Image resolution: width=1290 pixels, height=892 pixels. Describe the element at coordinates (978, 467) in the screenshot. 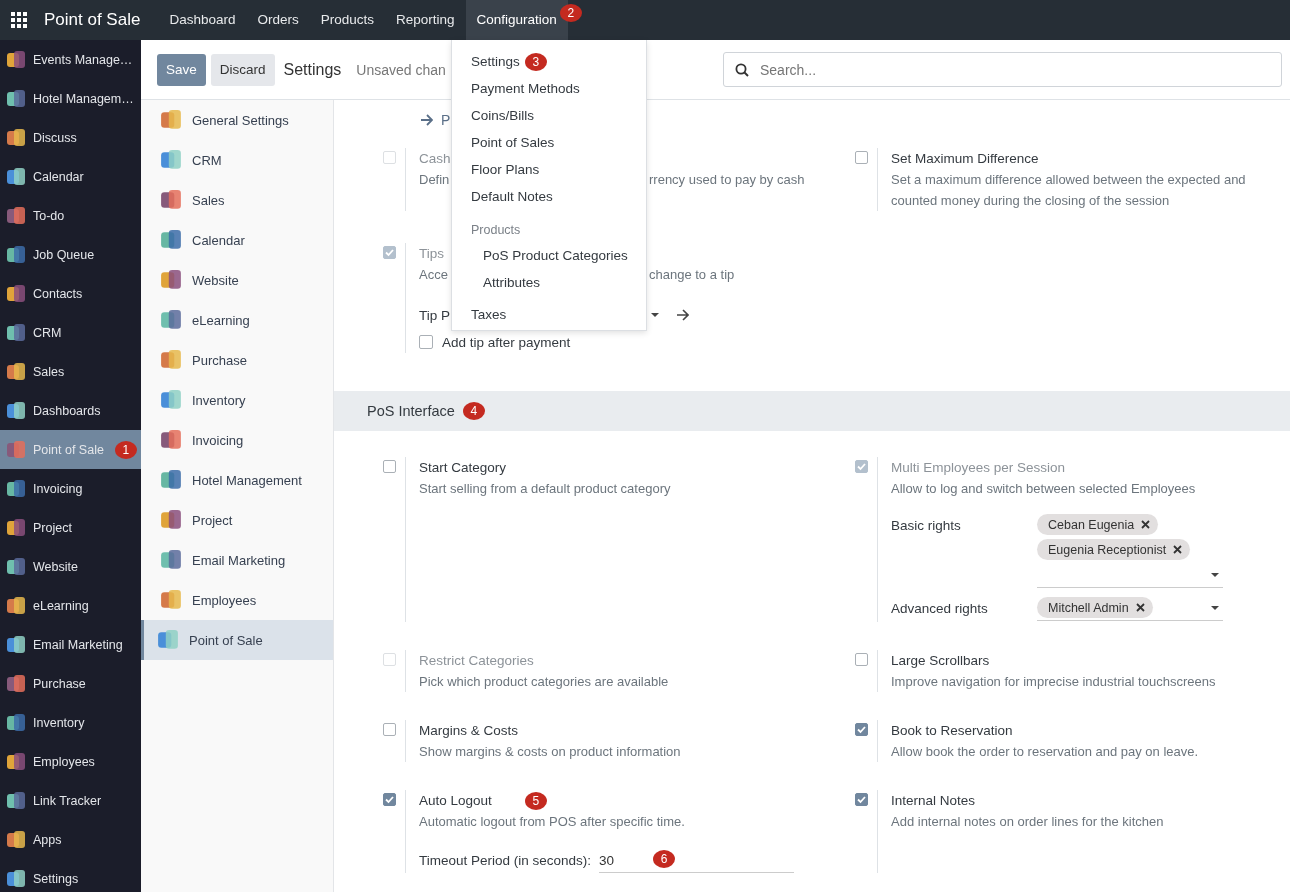

I see `setting-title: Multi Employees per Session` at that location.